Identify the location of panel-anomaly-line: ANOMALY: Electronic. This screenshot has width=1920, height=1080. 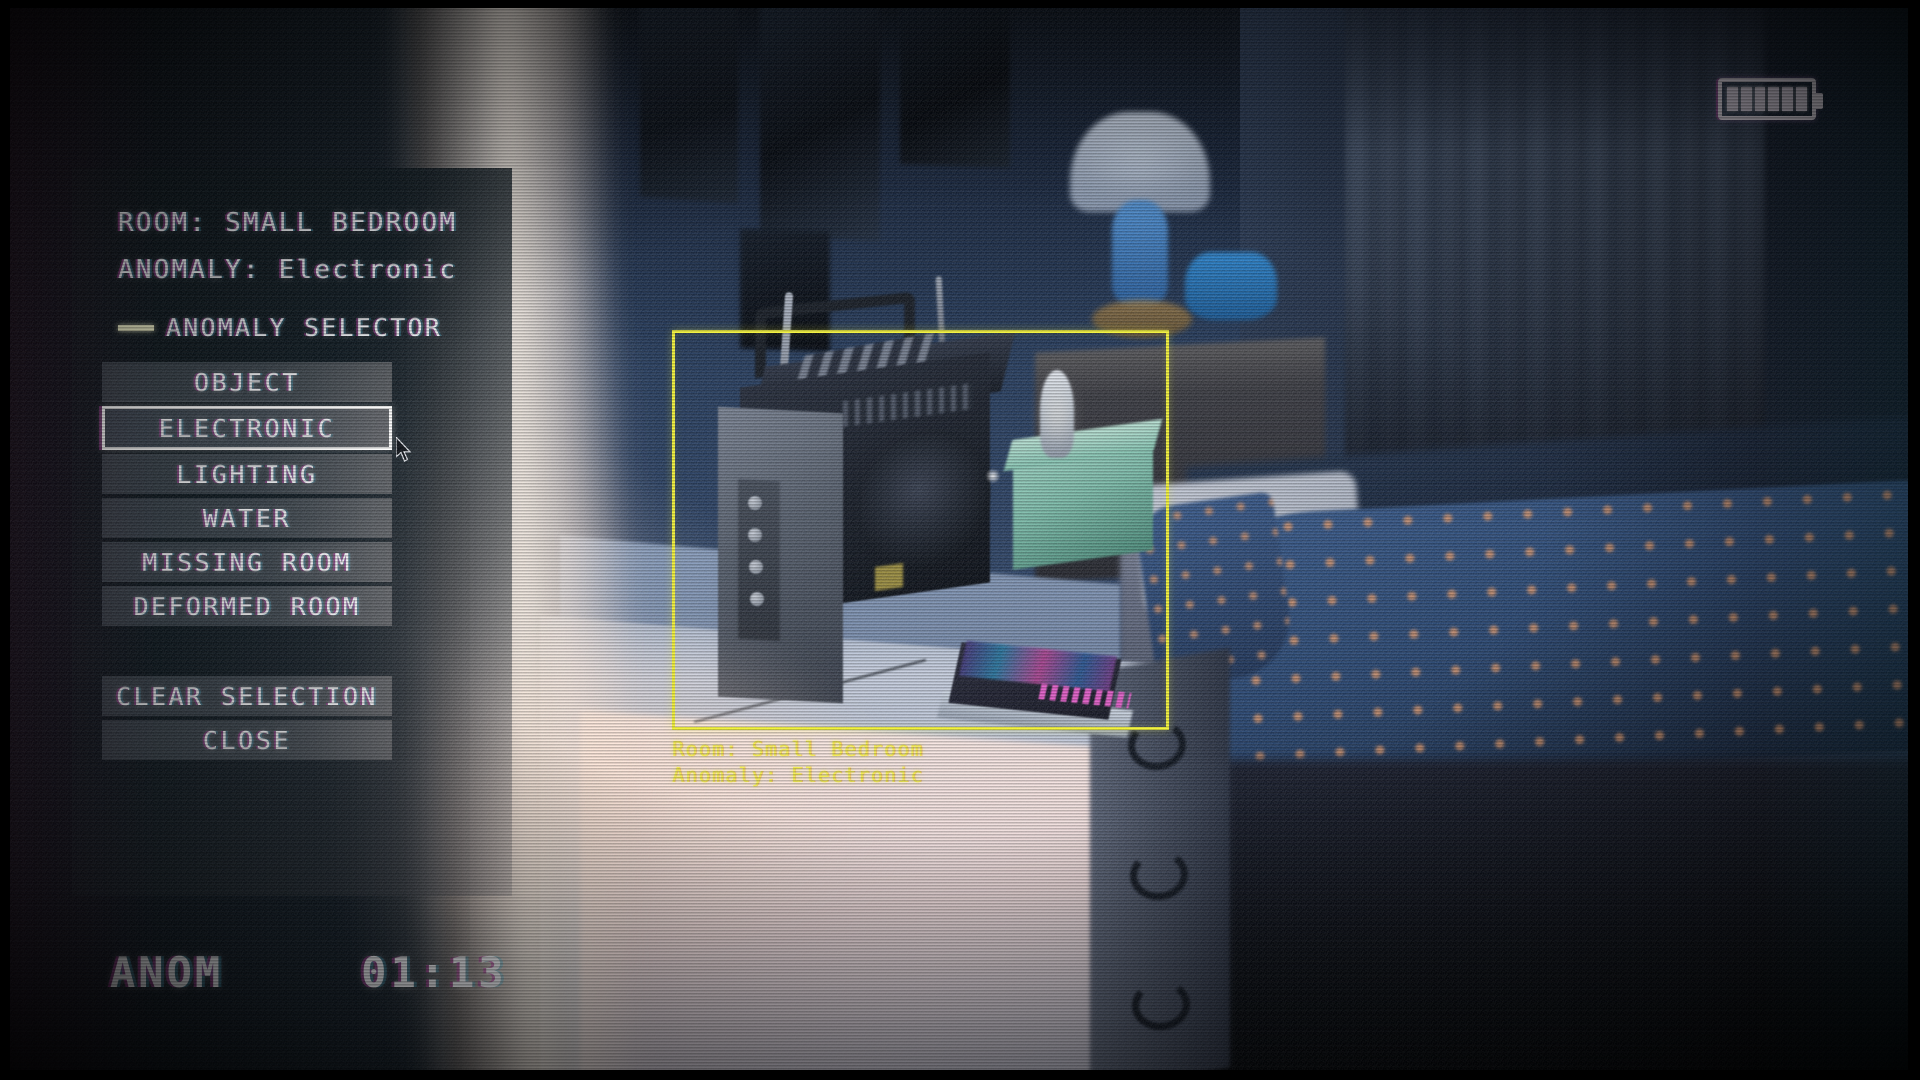
(288, 270).